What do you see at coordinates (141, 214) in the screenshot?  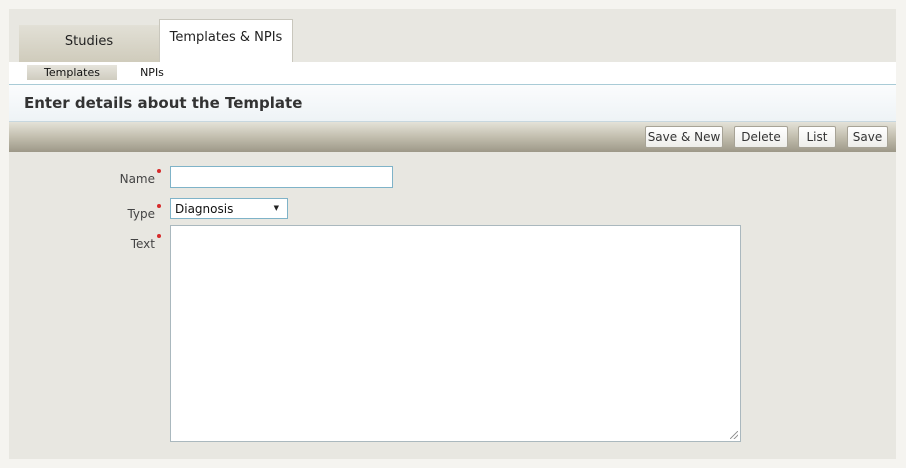 I see `type-label: Type` at bounding box center [141, 214].